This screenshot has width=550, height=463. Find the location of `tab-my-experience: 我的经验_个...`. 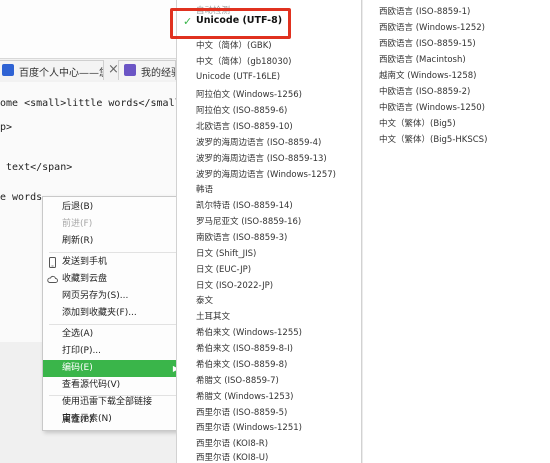

tab-my-experience: 我的经验_个... is located at coordinates (147, 70).